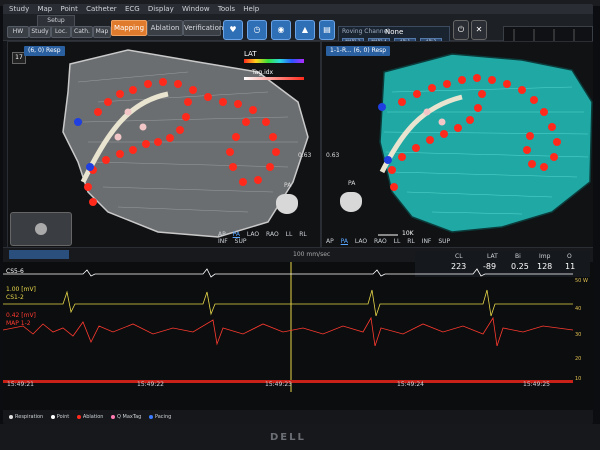 The width and height of the screenshot is (600, 450). I want to click on opacity-slider-value: 10K, so click(408, 233).